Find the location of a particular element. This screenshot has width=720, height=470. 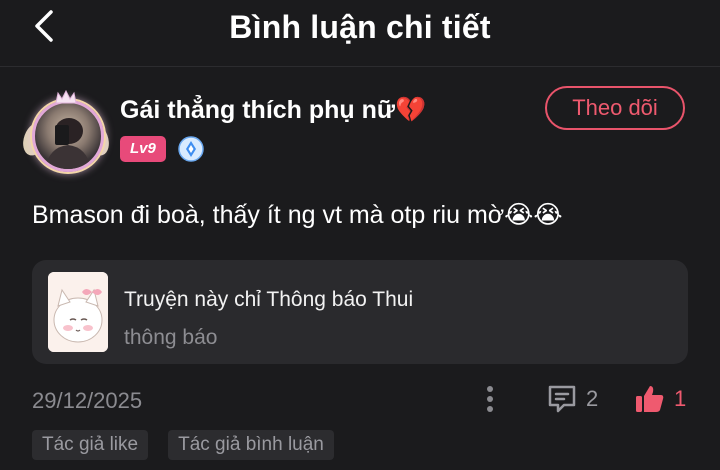

comment-tags: Tác giả like Tác giả bình luận is located at coordinates (183, 445).